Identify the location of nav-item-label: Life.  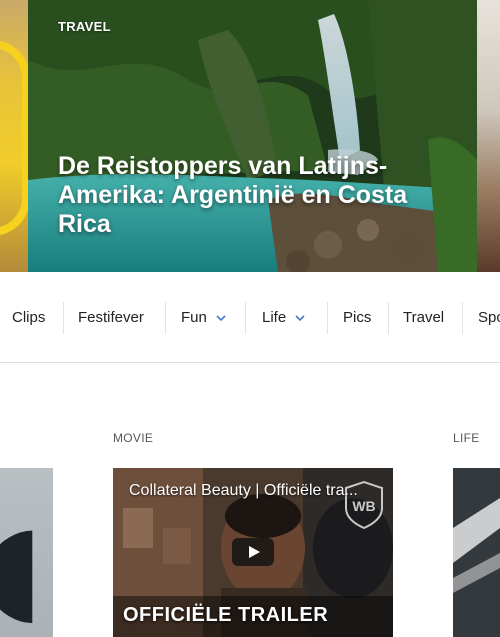
(274, 317).